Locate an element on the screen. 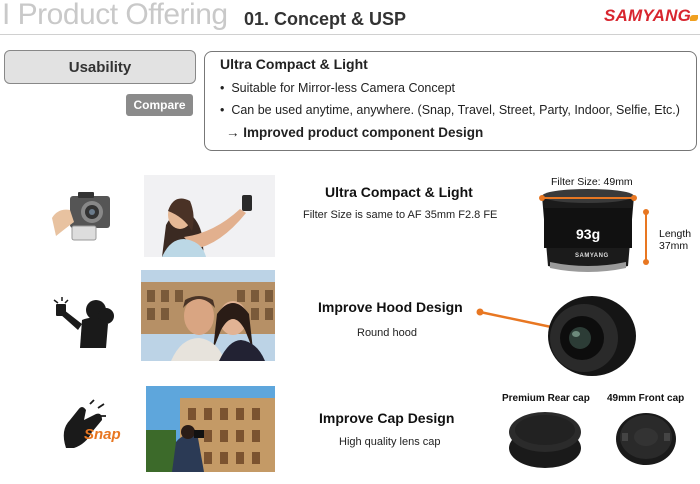  front-cap-label: 49mm Front cap is located at coordinates (646, 398).